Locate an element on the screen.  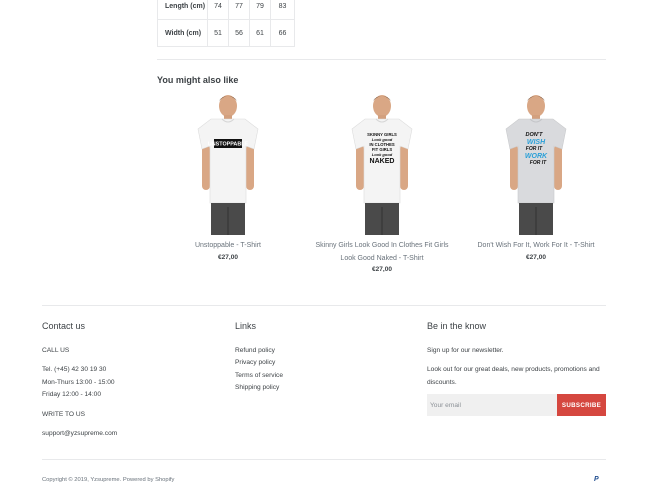
table-cell: 74 is located at coordinates (218, 10).